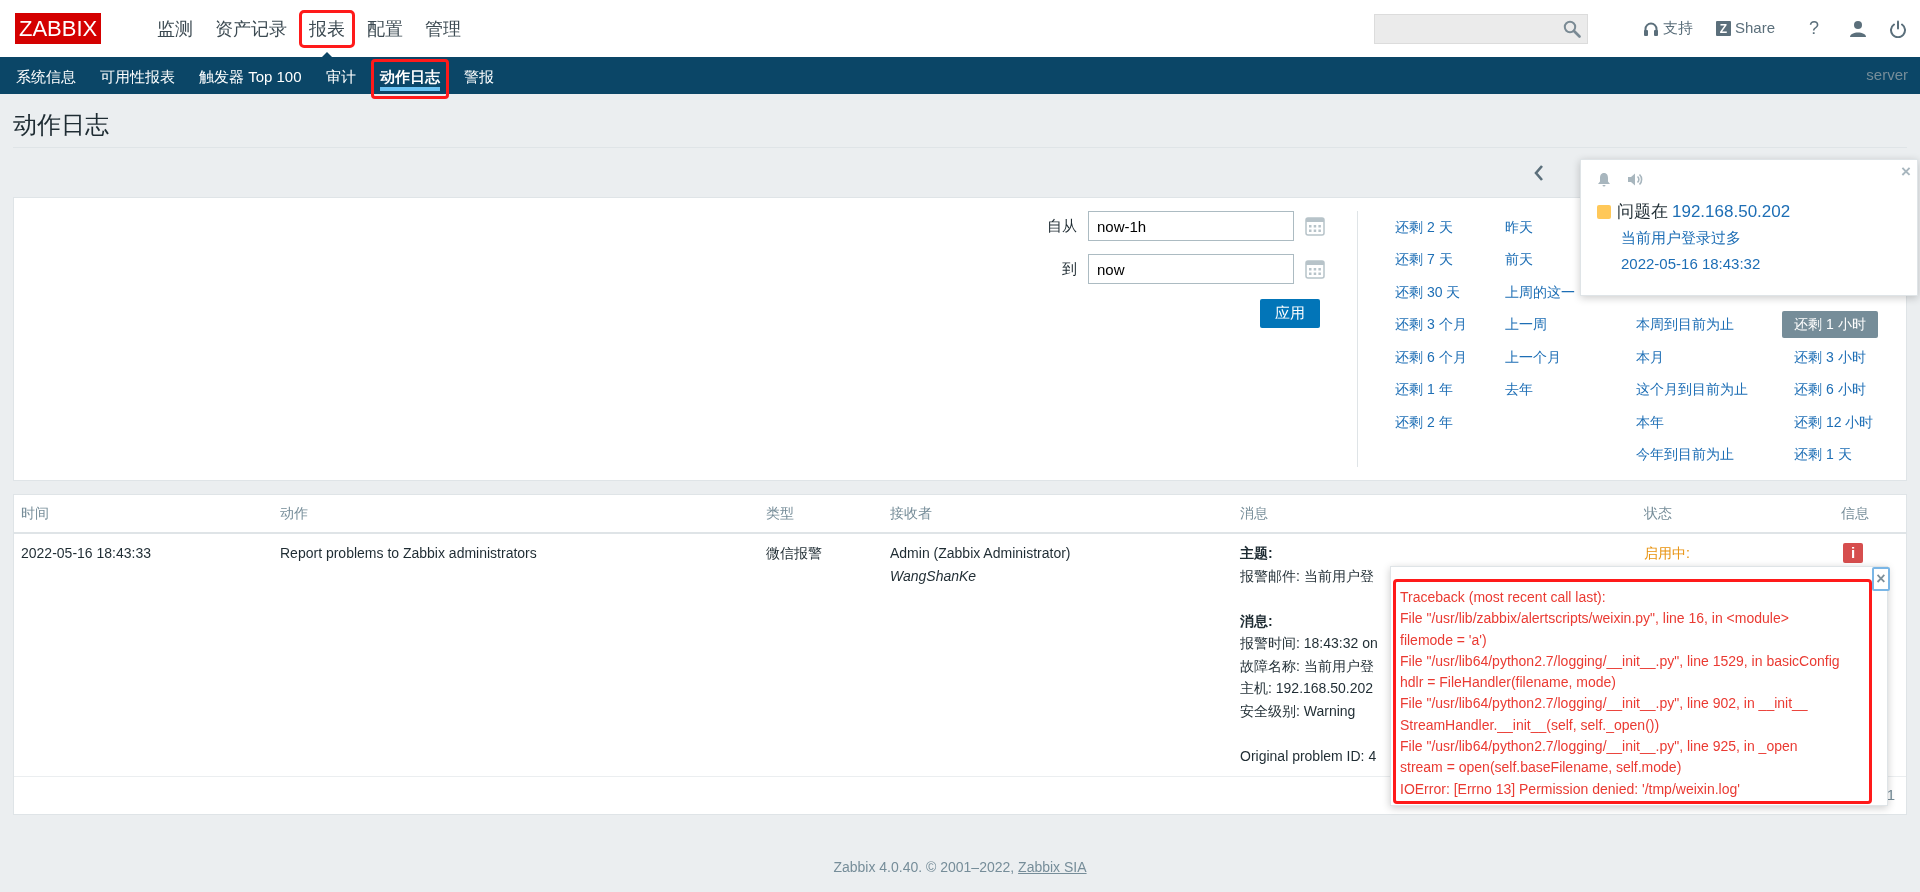  I want to click on menu-item: 资产记录, so click(251, 28).